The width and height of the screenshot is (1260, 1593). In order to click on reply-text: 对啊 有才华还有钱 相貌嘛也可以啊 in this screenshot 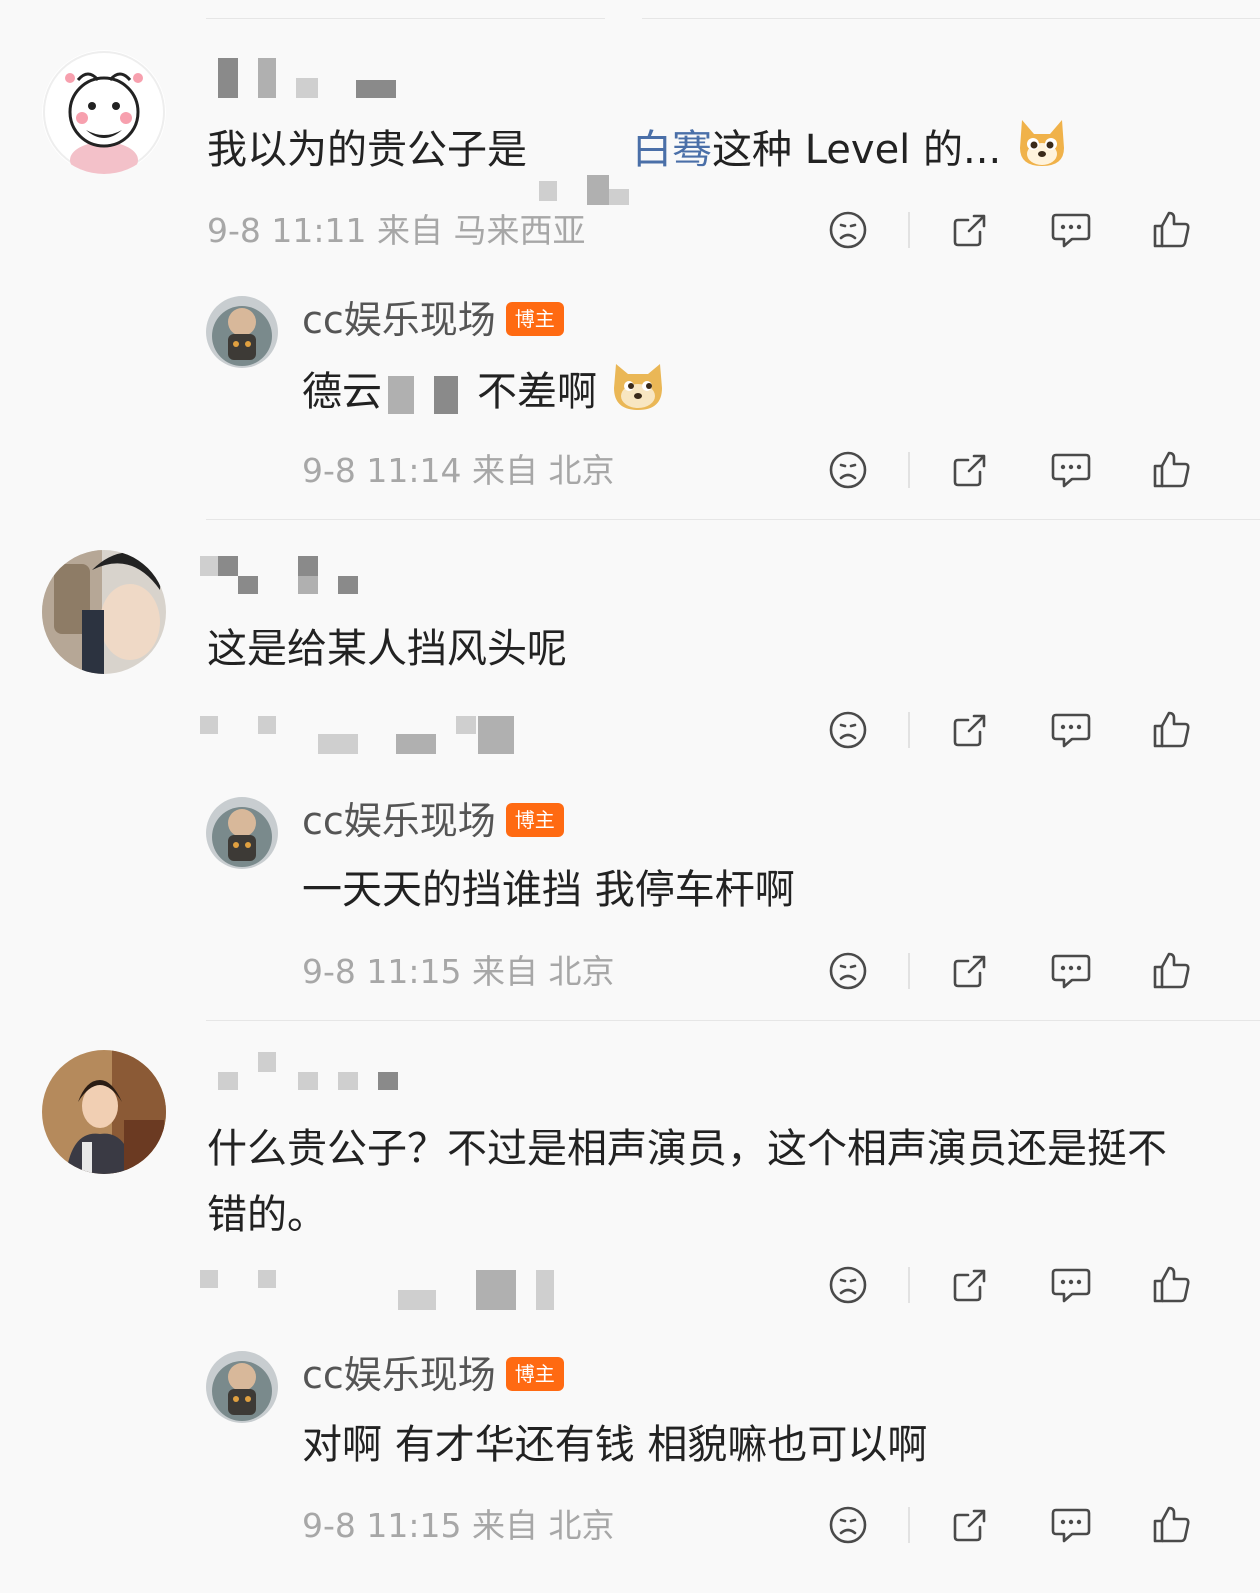, I will do `click(615, 1445)`.